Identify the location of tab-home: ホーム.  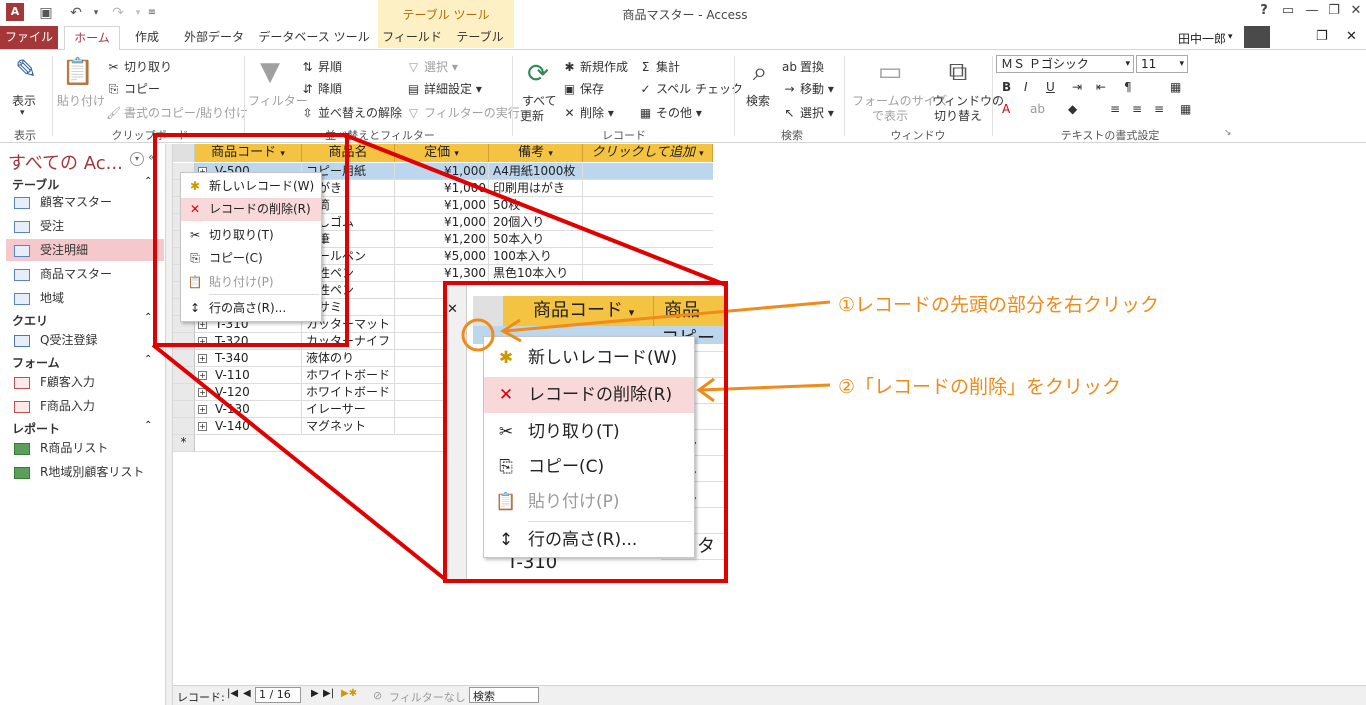
(92, 38).